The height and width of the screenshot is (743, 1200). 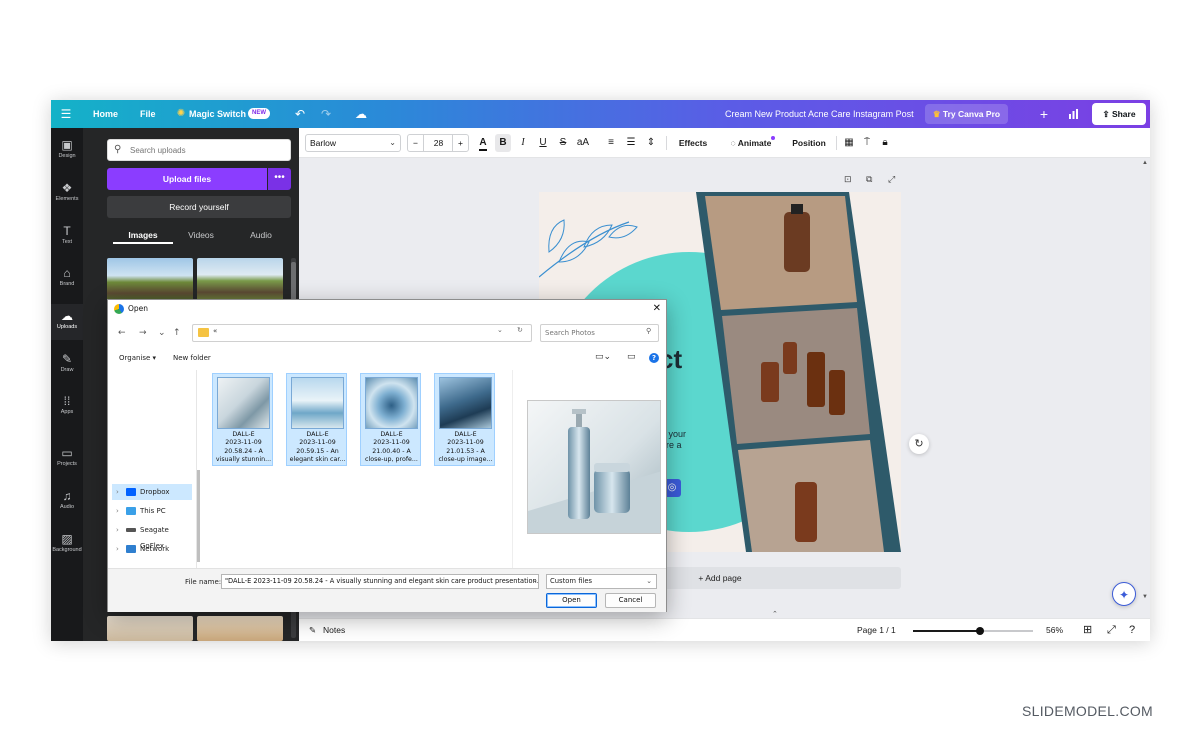 What do you see at coordinates (361, 114) in the screenshot?
I see `cloud-sync-icon: ☁` at bounding box center [361, 114].